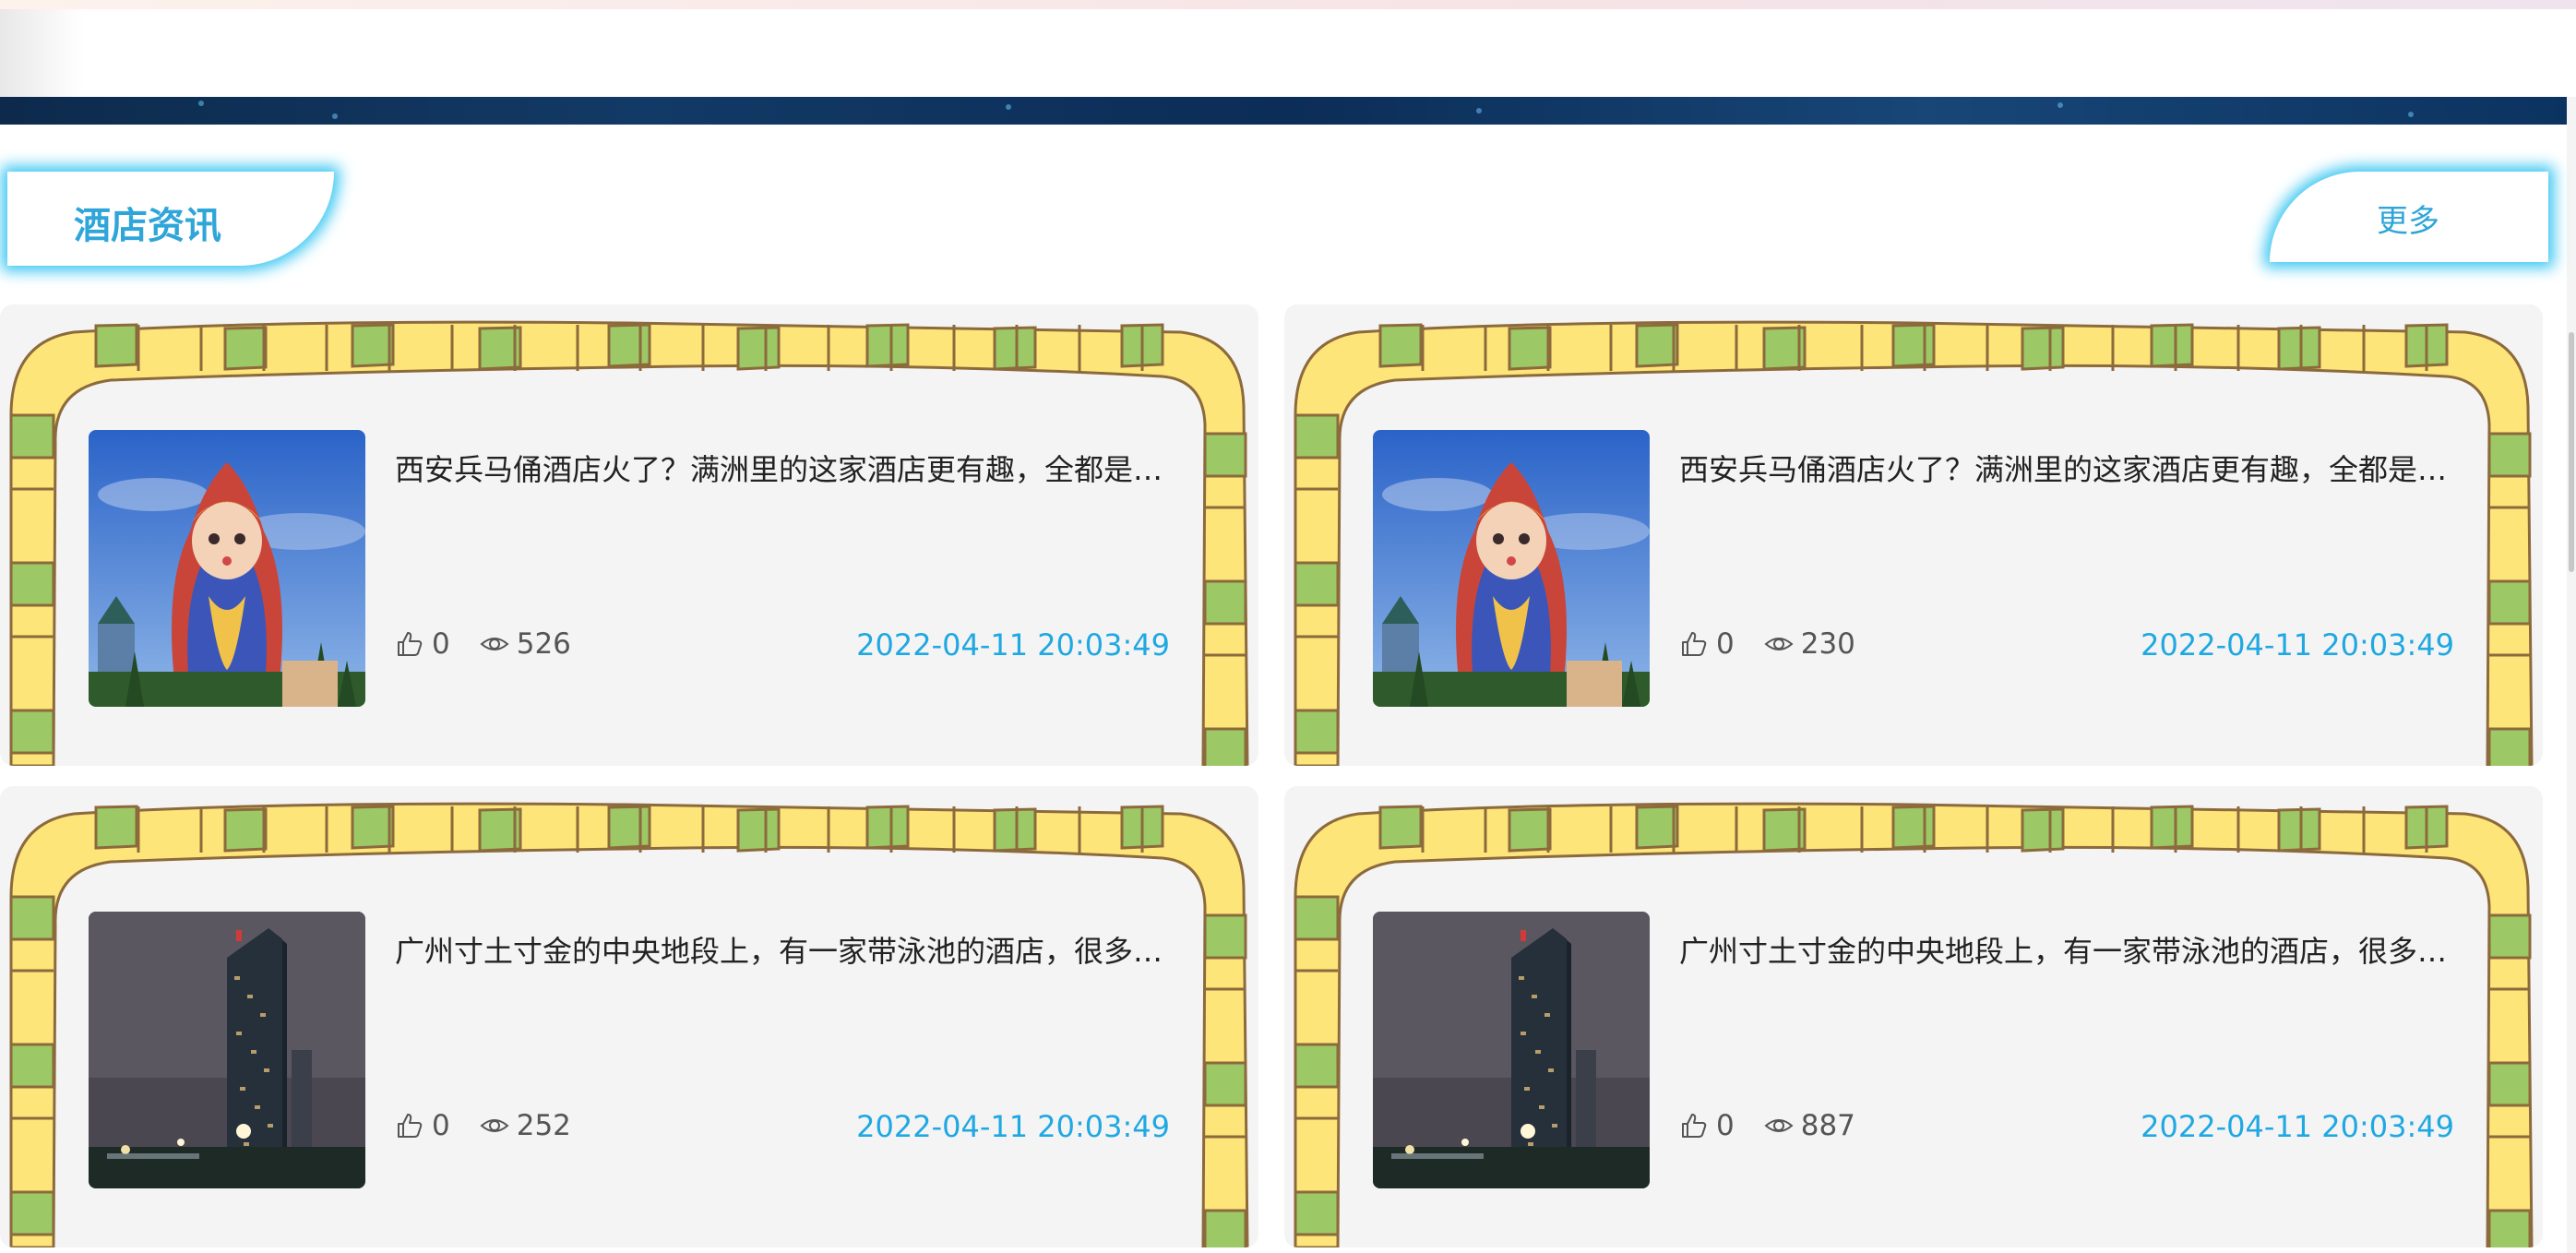  What do you see at coordinates (1288, 53) in the screenshot?
I see `header-bar` at bounding box center [1288, 53].